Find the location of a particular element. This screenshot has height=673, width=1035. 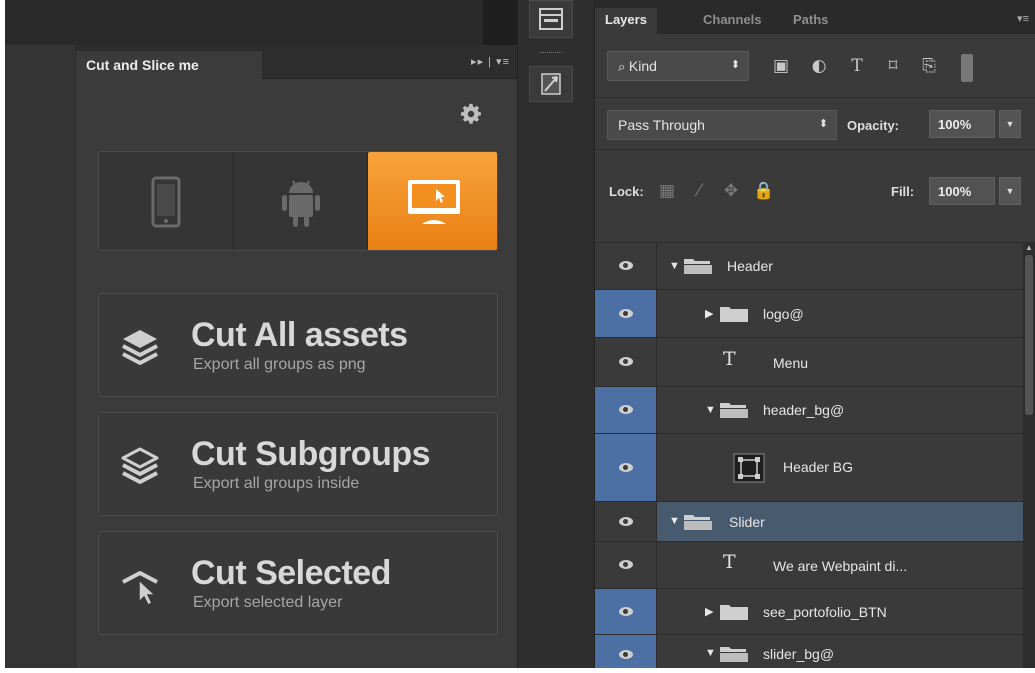

layer-row-logo: ▶ logo@ is located at coordinates (809, 314).